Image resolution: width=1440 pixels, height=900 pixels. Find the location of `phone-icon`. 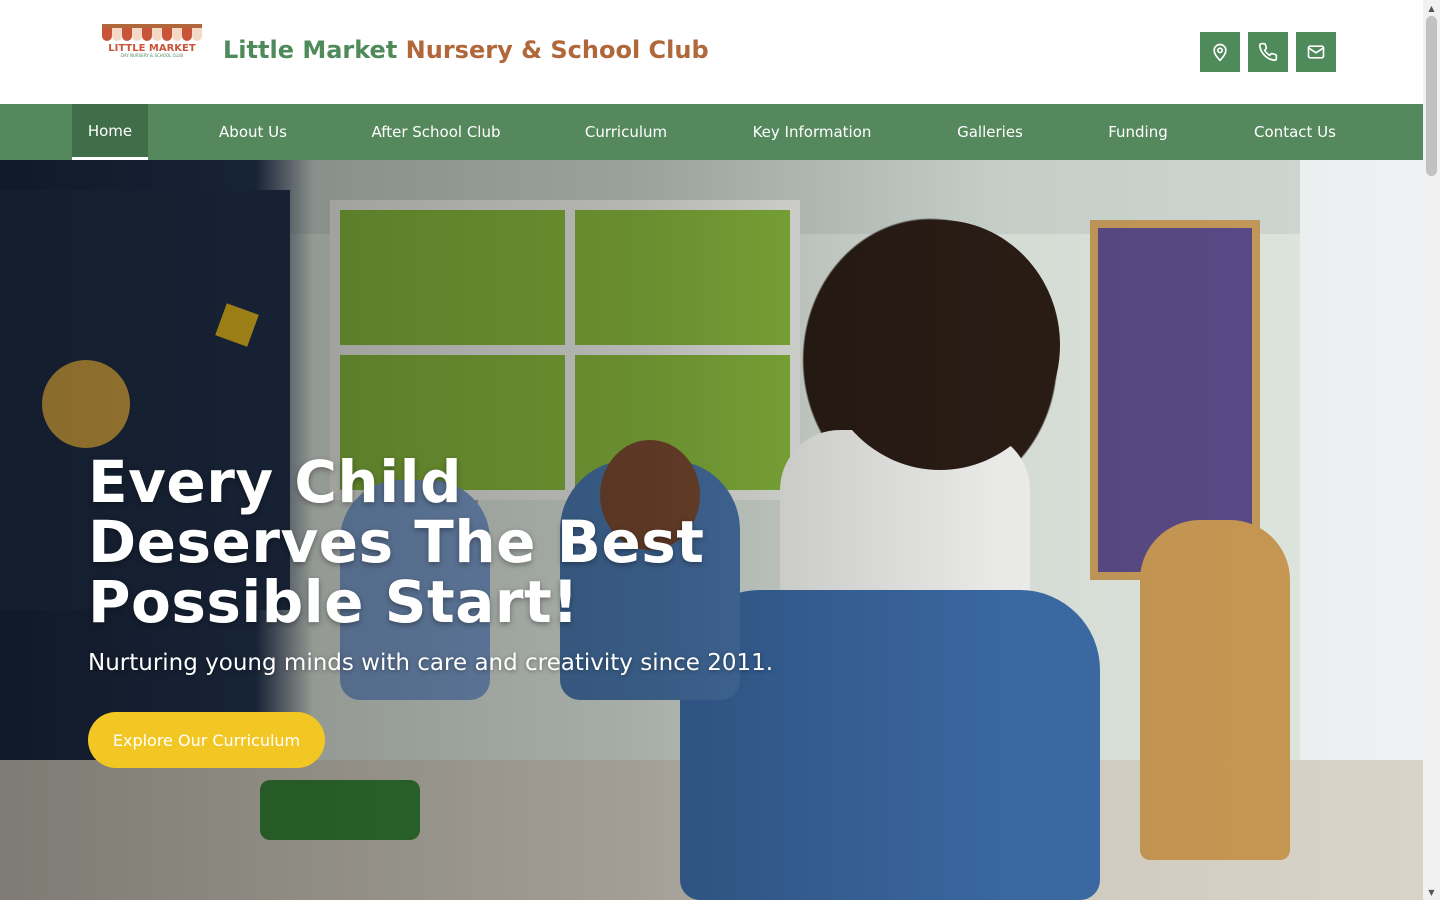

phone-icon is located at coordinates (1268, 52).